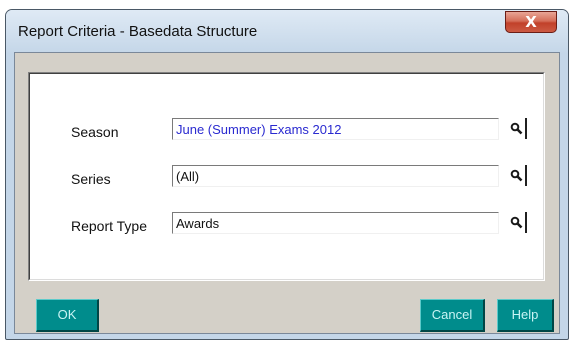 The width and height of the screenshot is (576, 346). Describe the element at coordinates (452, 315) in the screenshot. I see `cancel-button: Cancel` at that location.